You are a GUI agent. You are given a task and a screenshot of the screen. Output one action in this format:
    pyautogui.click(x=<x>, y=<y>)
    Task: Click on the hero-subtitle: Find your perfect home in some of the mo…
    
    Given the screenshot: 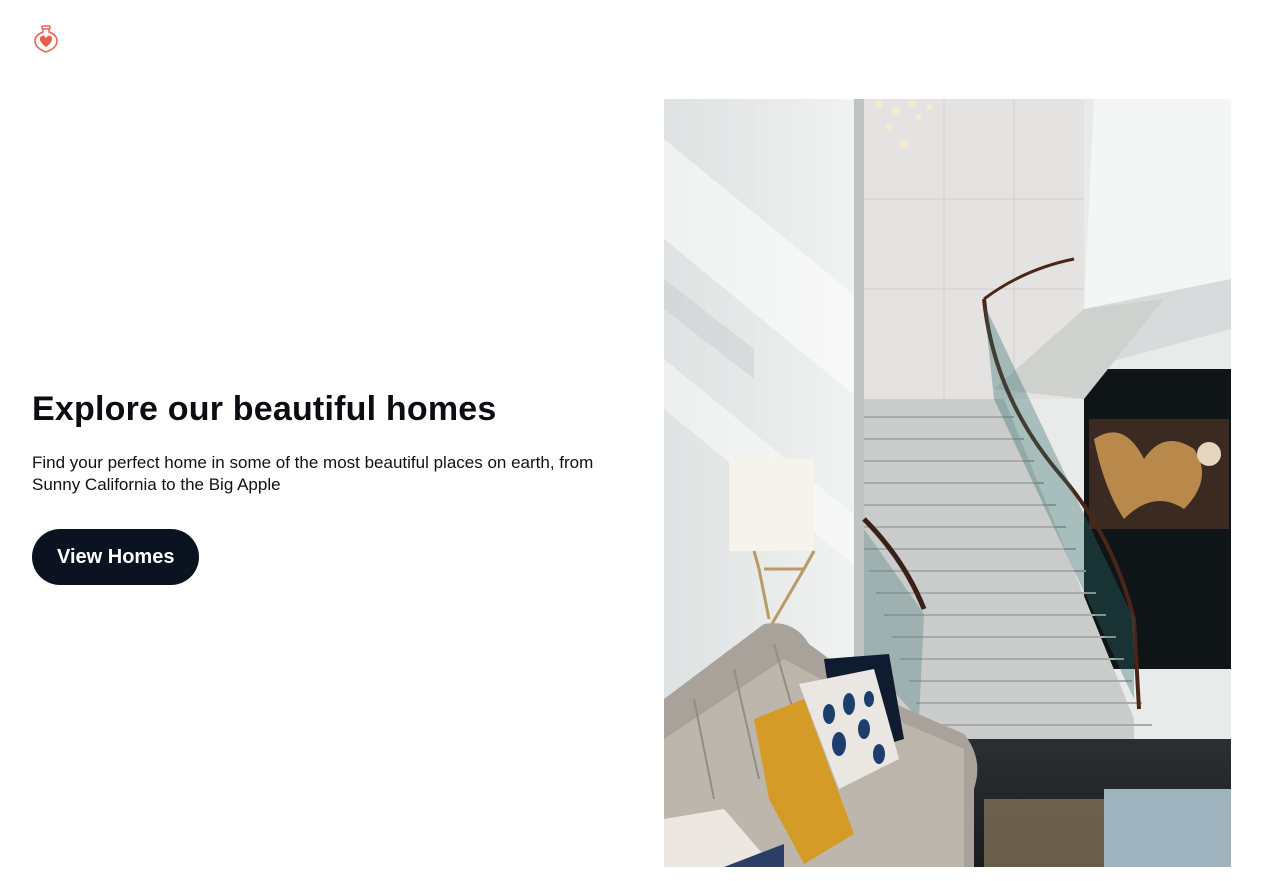 What is the action you would take?
    pyautogui.click(x=313, y=473)
    